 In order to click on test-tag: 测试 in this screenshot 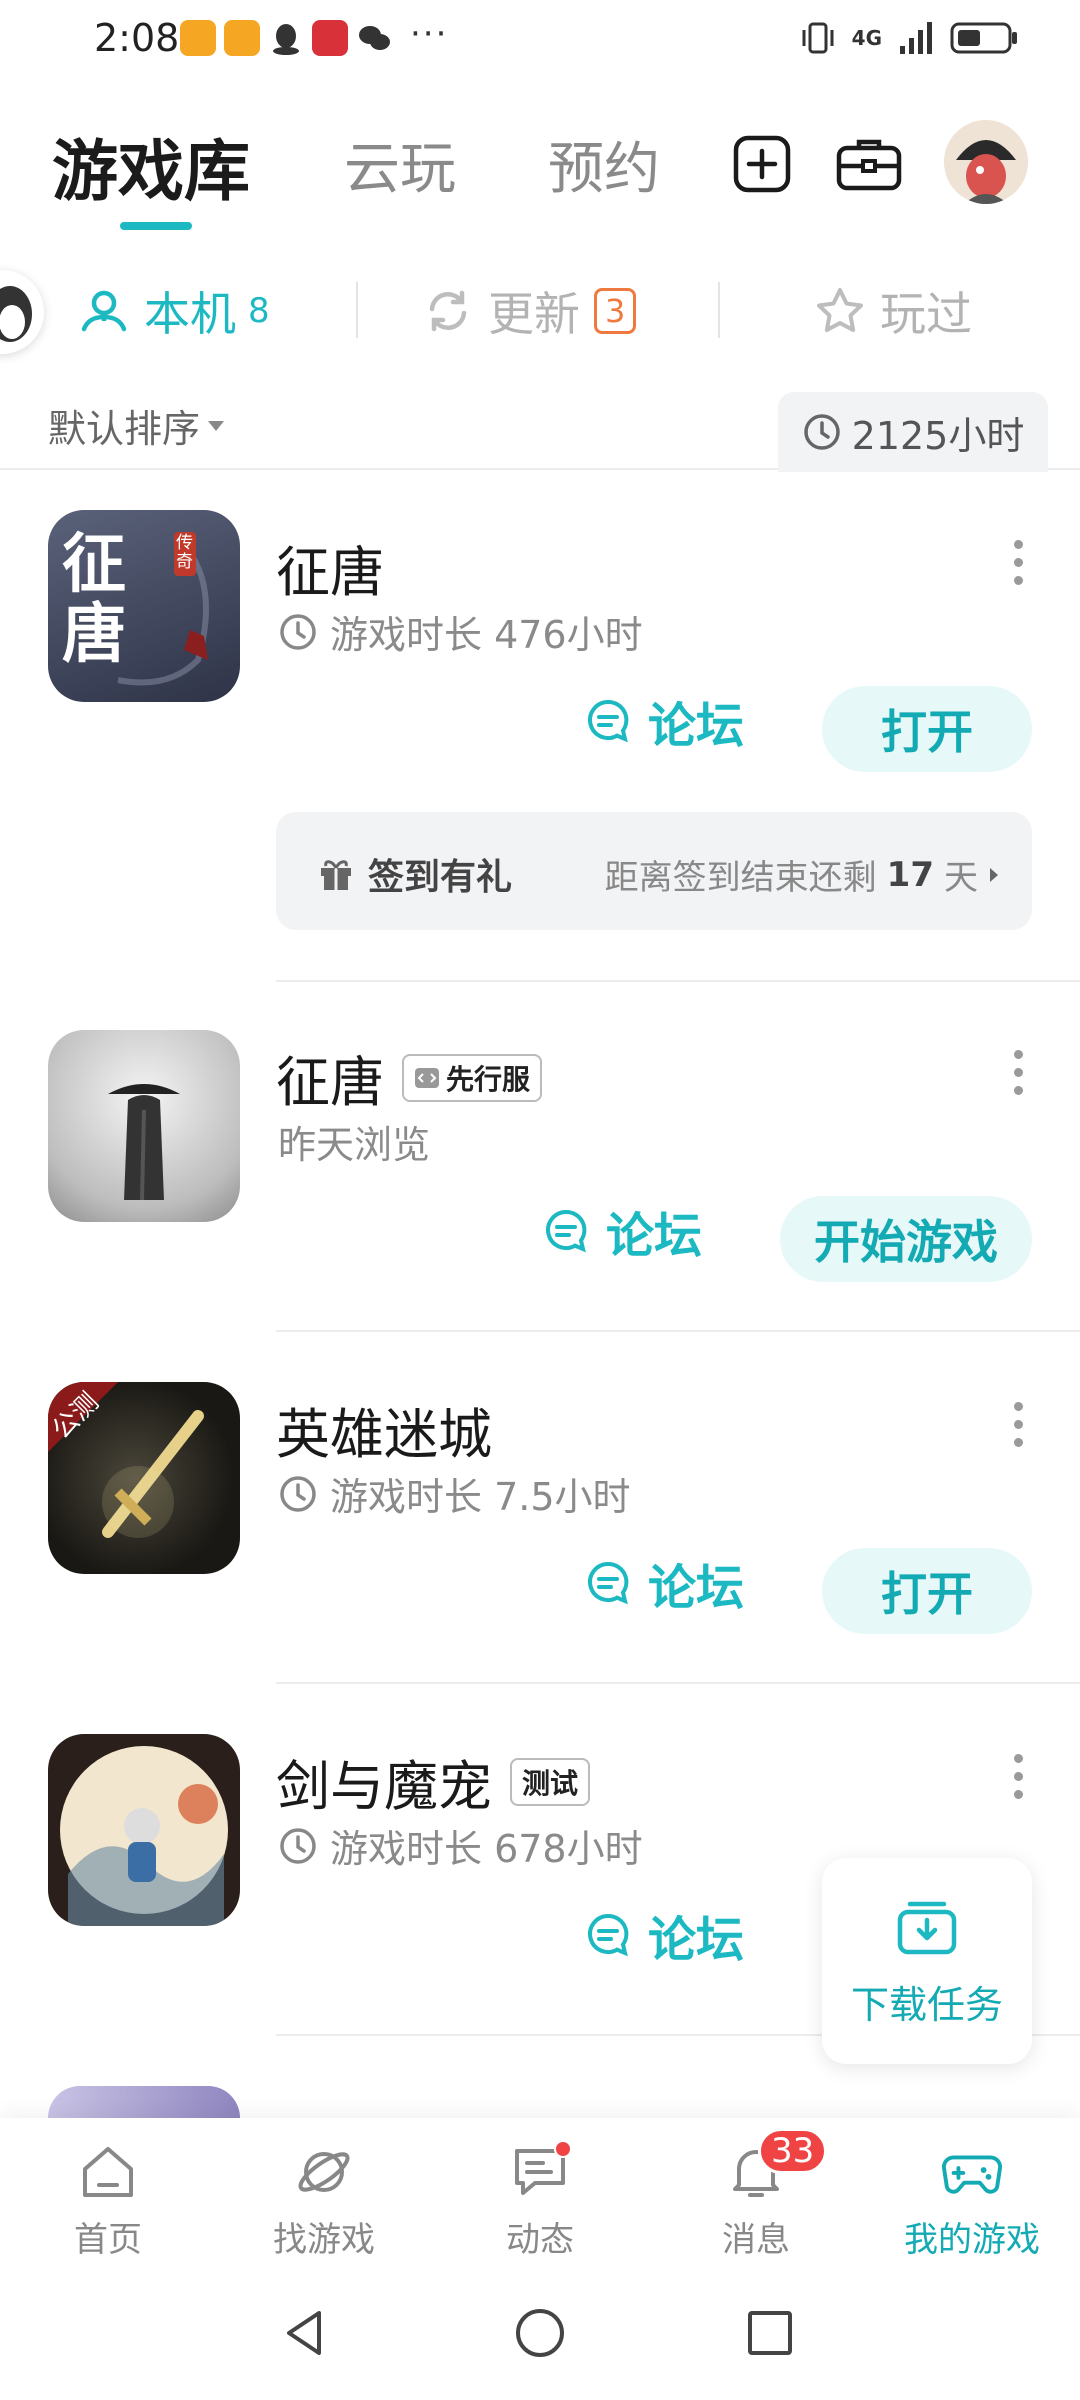, I will do `click(550, 1781)`.